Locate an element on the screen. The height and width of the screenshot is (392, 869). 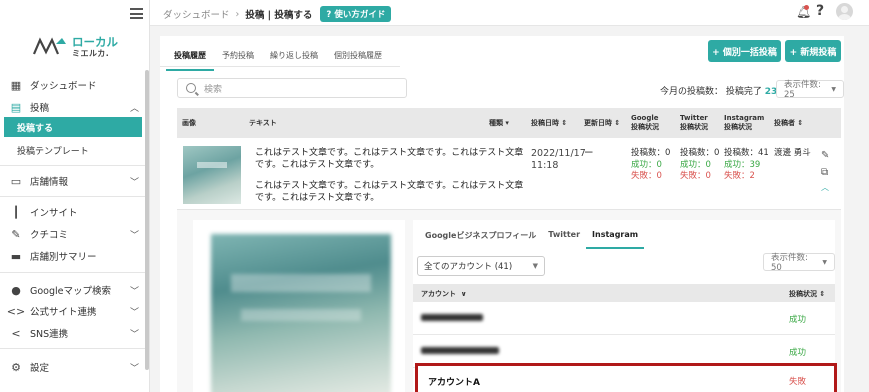
breadcrumb-current: 投稿 | 投稿する is located at coordinates (279, 15).